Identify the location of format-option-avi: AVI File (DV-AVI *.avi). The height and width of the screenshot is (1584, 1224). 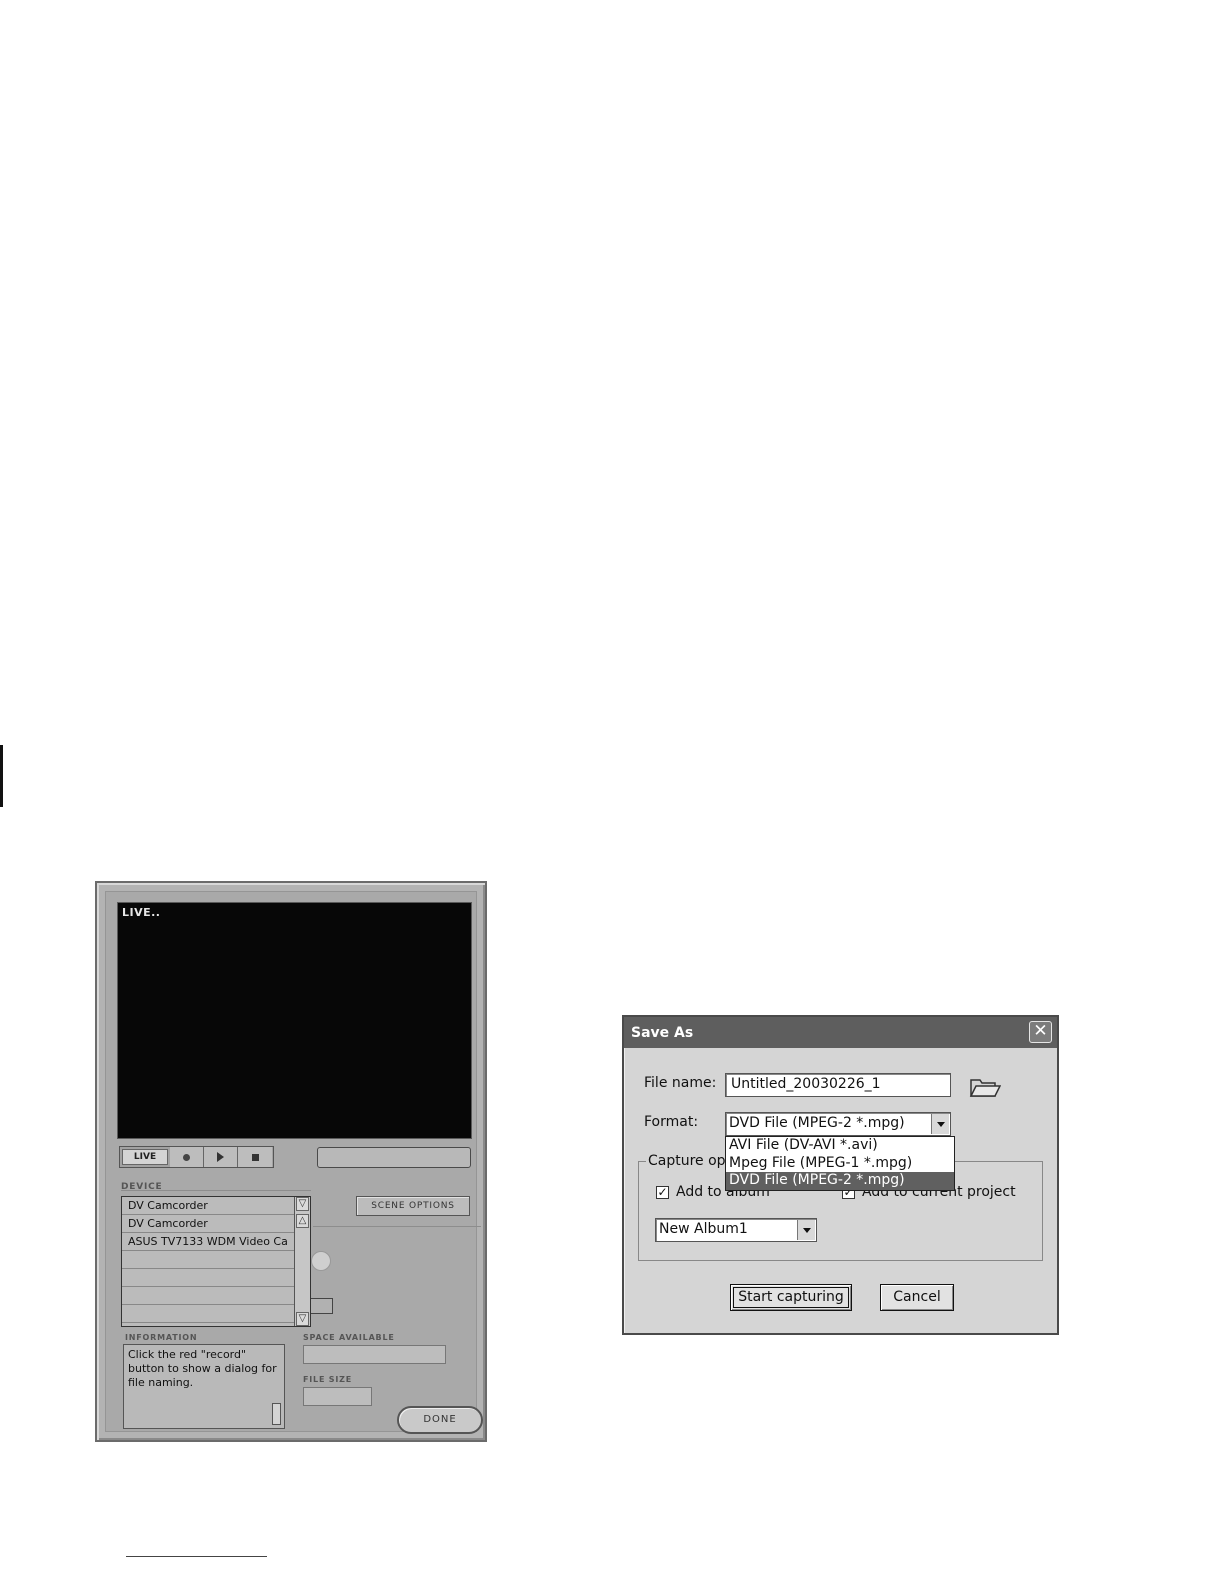
(840, 1146).